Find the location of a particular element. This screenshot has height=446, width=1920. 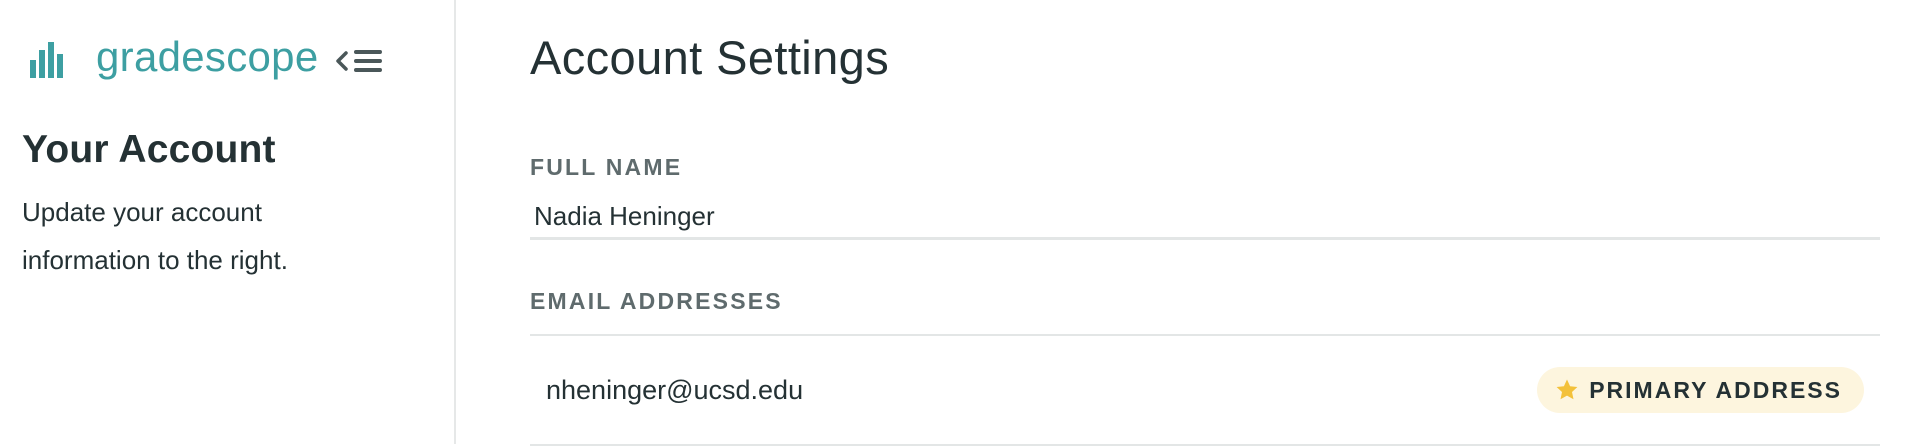

collapse-sidebar-button is located at coordinates (360, 61).